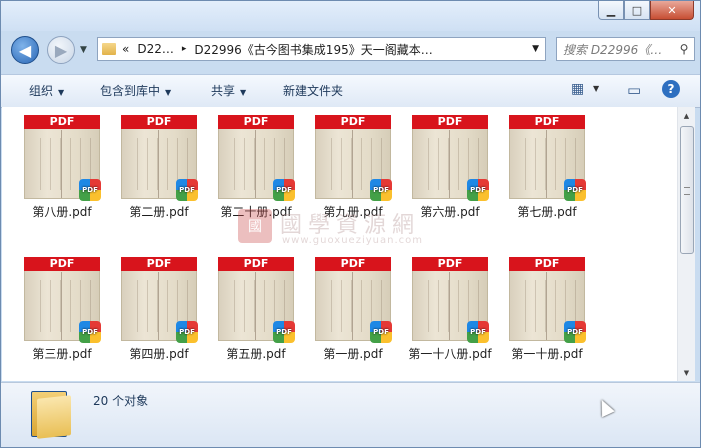 The width and height of the screenshot is (701, 448). I want to click on view-dropdown-icon: ▼, so click(596, 88).